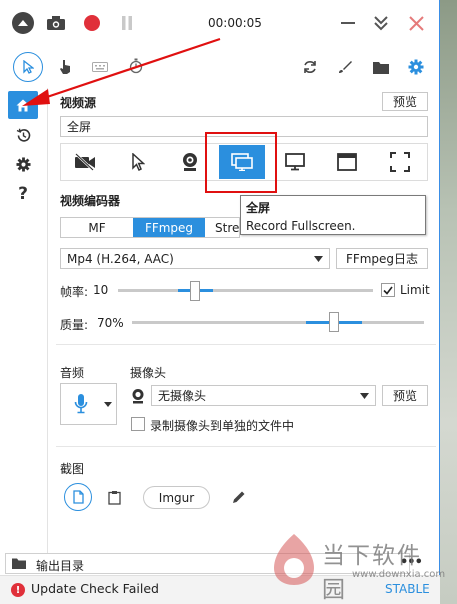 The width and height of the screenshot is (457, 604). What do you see at coordinates (110, 323) in the screenshot?
I see `quality-value: 70%` at bounding box center [110, 323].